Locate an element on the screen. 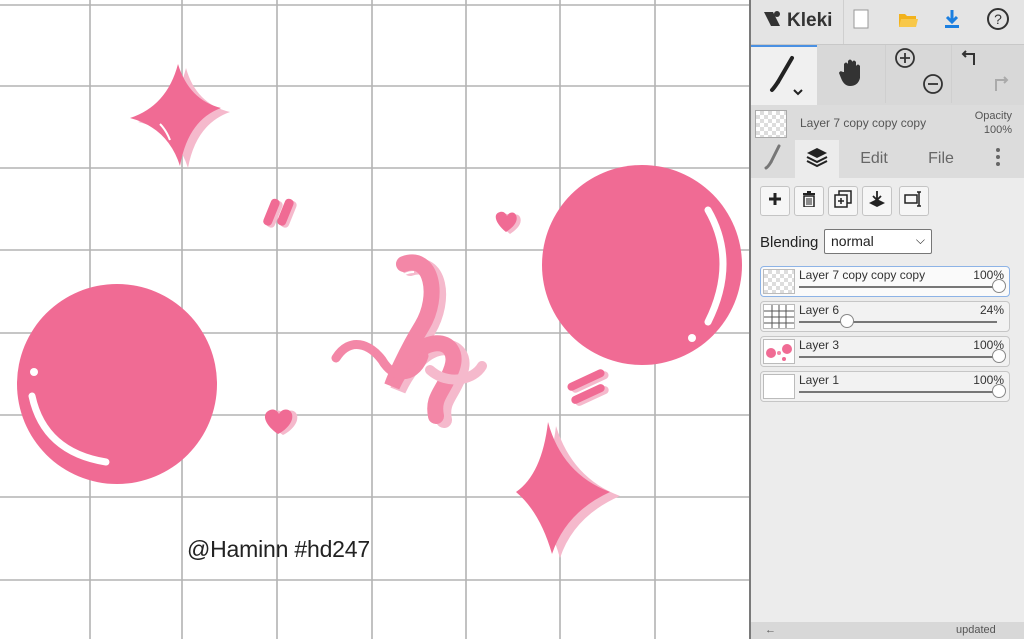 The image size is (1024, 639). layers-tab-icon is located at coordinates (817, 159).